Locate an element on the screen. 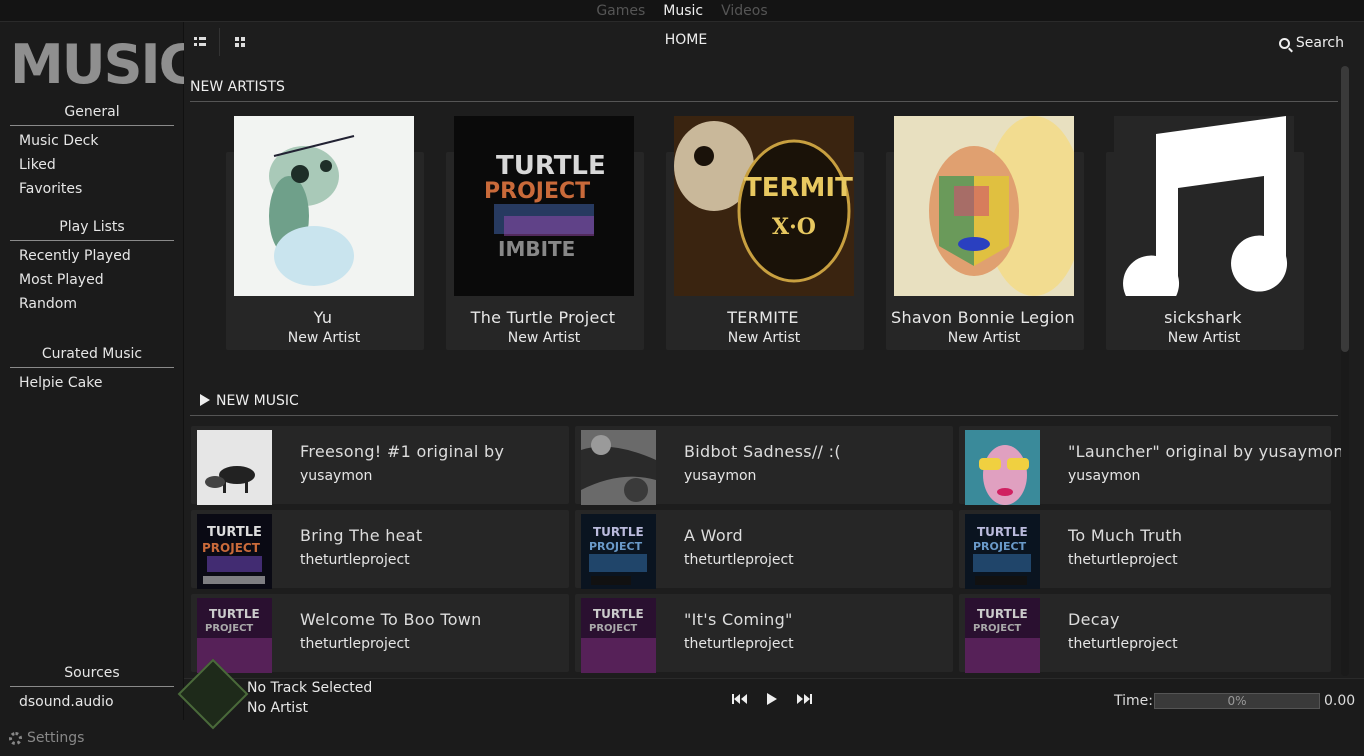  track-title: Welcome To Boo Town is located at coordinates (391, 619).